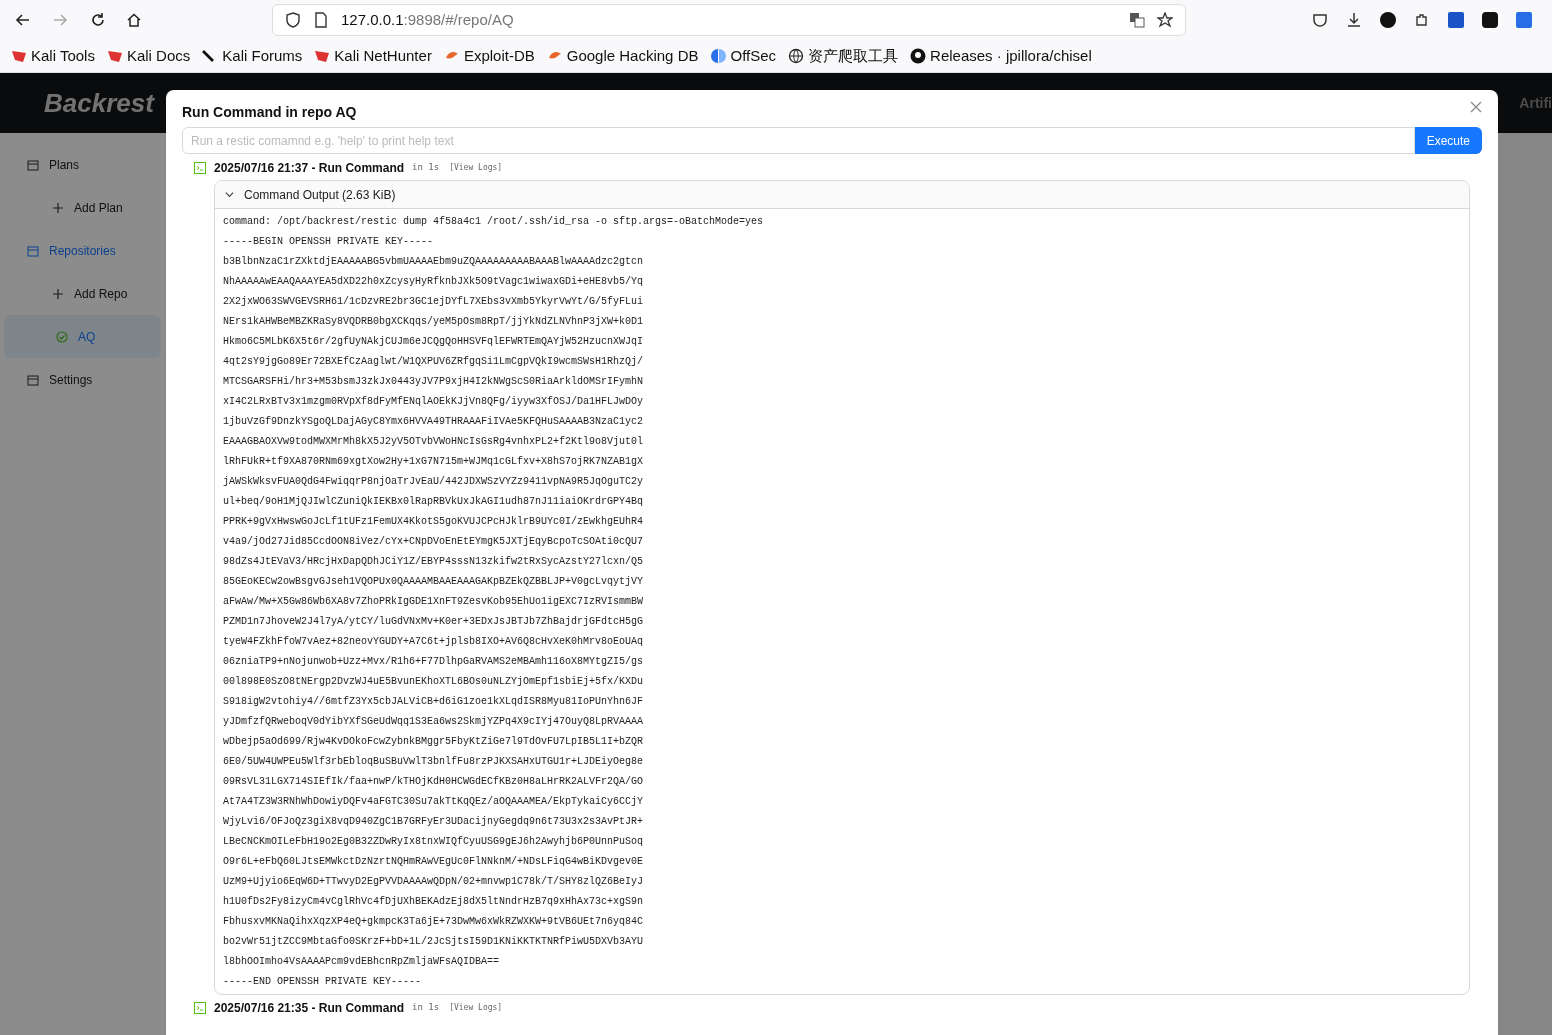 Image resolution: width=1552 pixels, height=1035 pixels. What do you see at coordinates (434, 282) in the screenshot?
I see `output-line: NhAAAAAwEAAQAAAYEA5dXD22h0xZcysyHyRfknbJXk5O9tVagc1wiwaxGDi+eHE8vb5/Yq` at bounding box center [434, 282].